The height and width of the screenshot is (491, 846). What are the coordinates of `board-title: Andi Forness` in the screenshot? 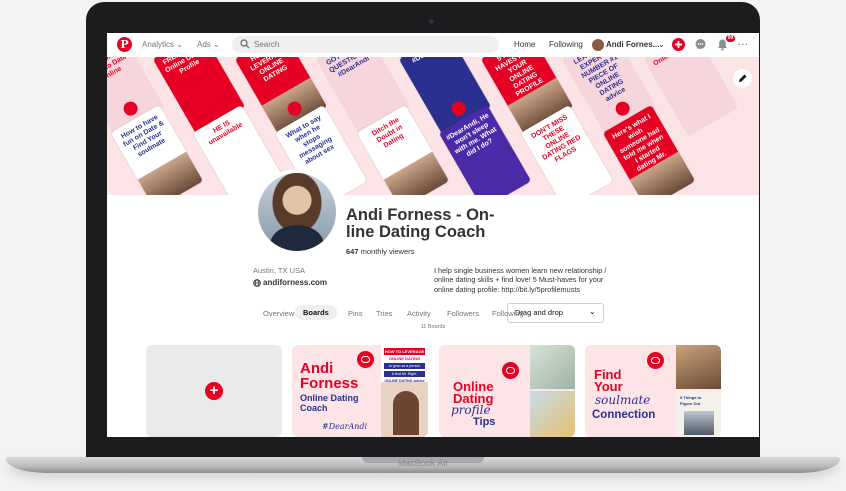 It's located at (329, 376).